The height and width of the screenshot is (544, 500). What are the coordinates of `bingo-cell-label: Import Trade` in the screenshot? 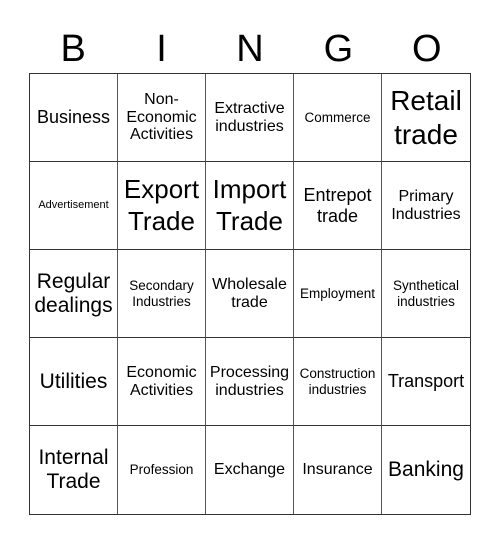 It's located at (249, 205).